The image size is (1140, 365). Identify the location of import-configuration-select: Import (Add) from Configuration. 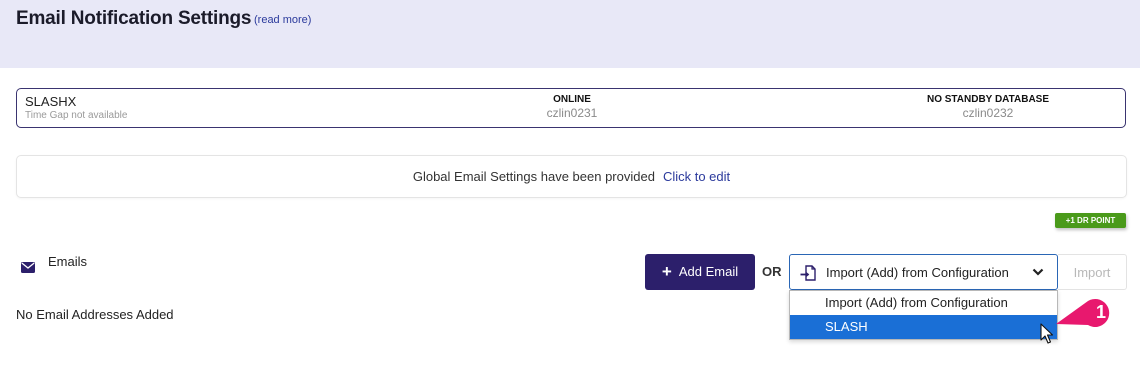
(923, 272).